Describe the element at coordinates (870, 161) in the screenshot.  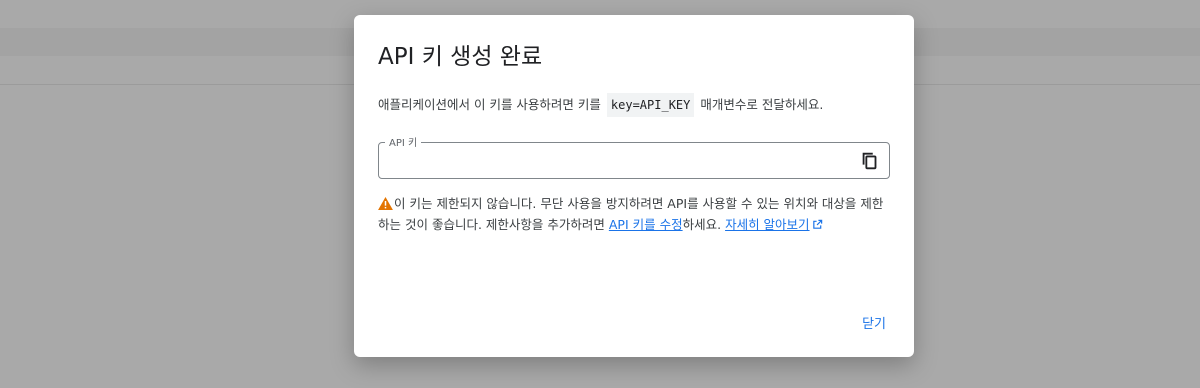
I see `copy-icon` at that location.